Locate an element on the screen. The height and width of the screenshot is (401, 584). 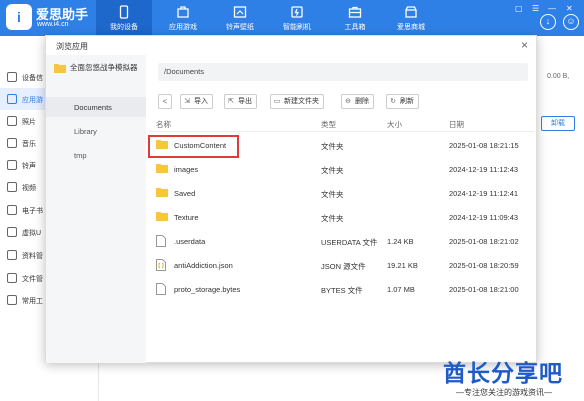
delete-icon: ⊖ is located at coordinates (348, 101).